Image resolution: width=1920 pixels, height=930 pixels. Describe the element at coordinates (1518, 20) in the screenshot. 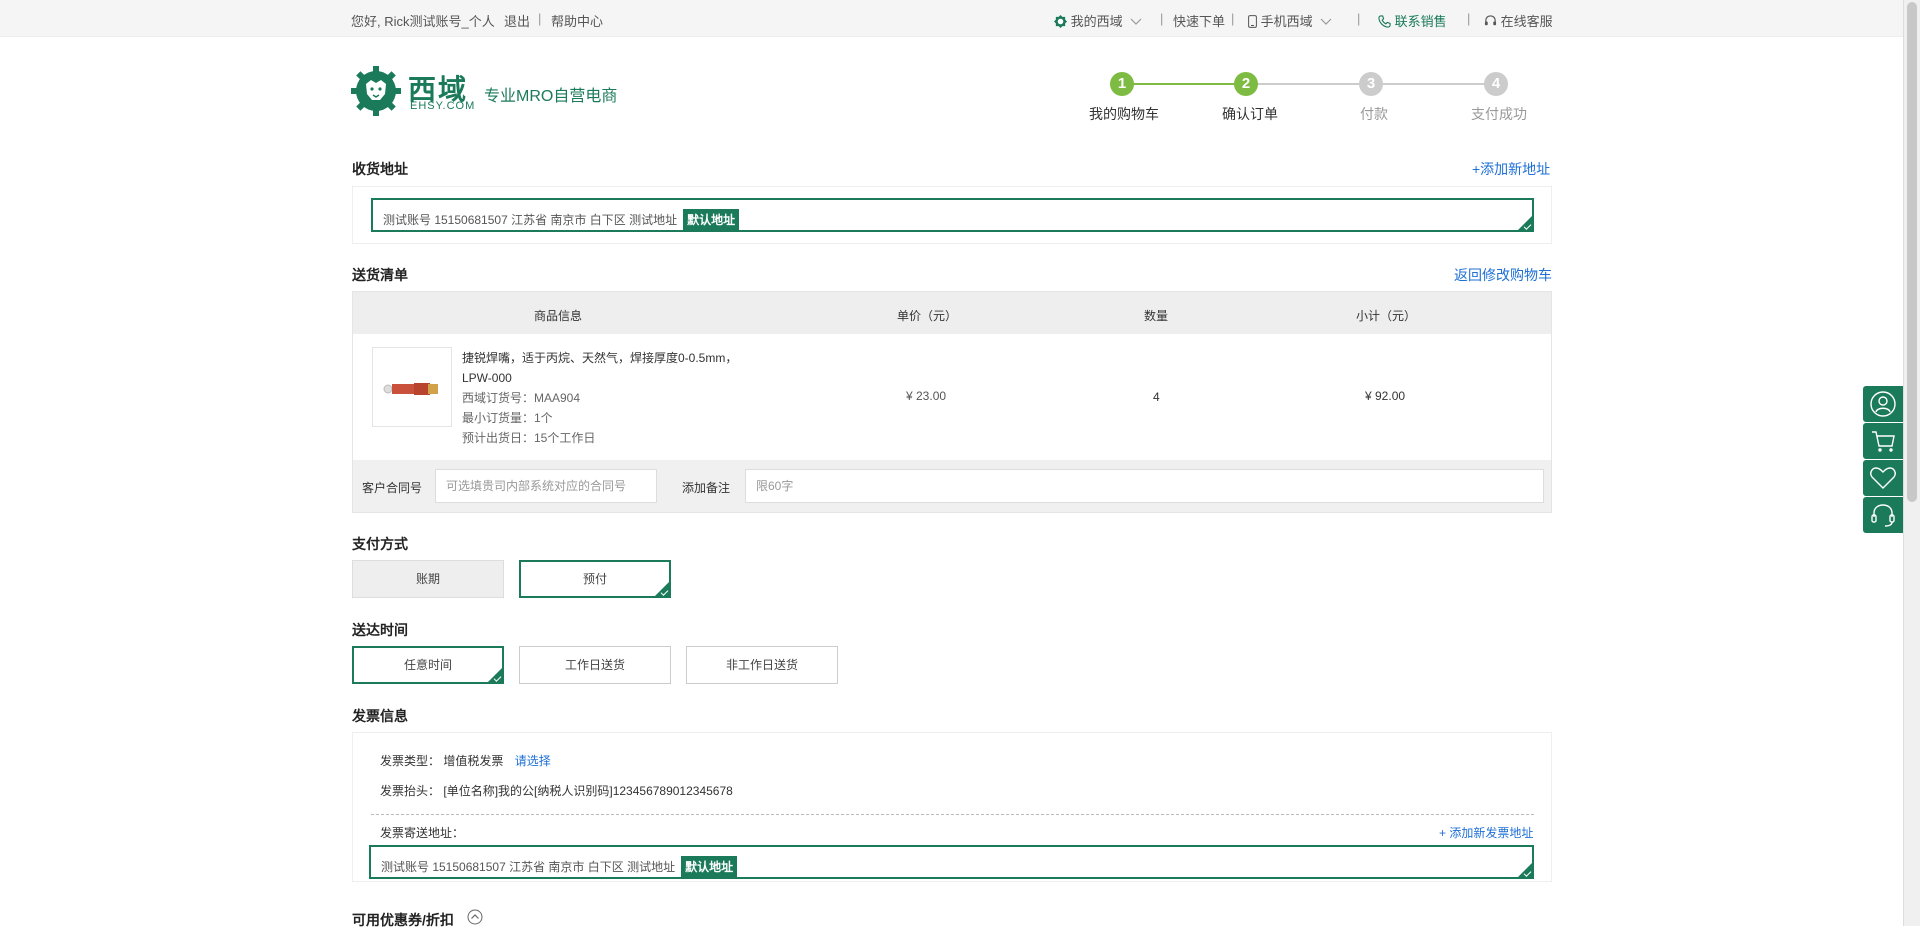

I see `online-service-link: 在线客服` at that location.